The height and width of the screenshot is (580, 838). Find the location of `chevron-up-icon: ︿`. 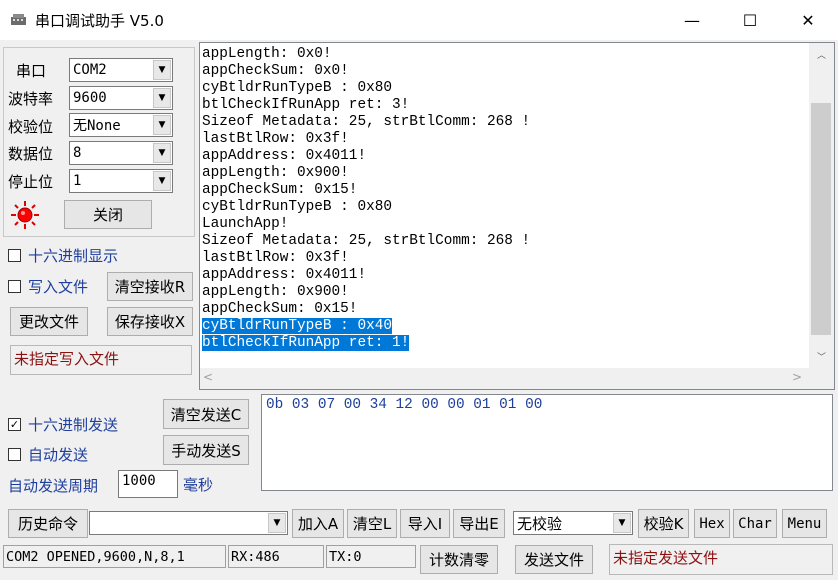

chevron-up-icon: ︿ is located at coordinates (821, 54).